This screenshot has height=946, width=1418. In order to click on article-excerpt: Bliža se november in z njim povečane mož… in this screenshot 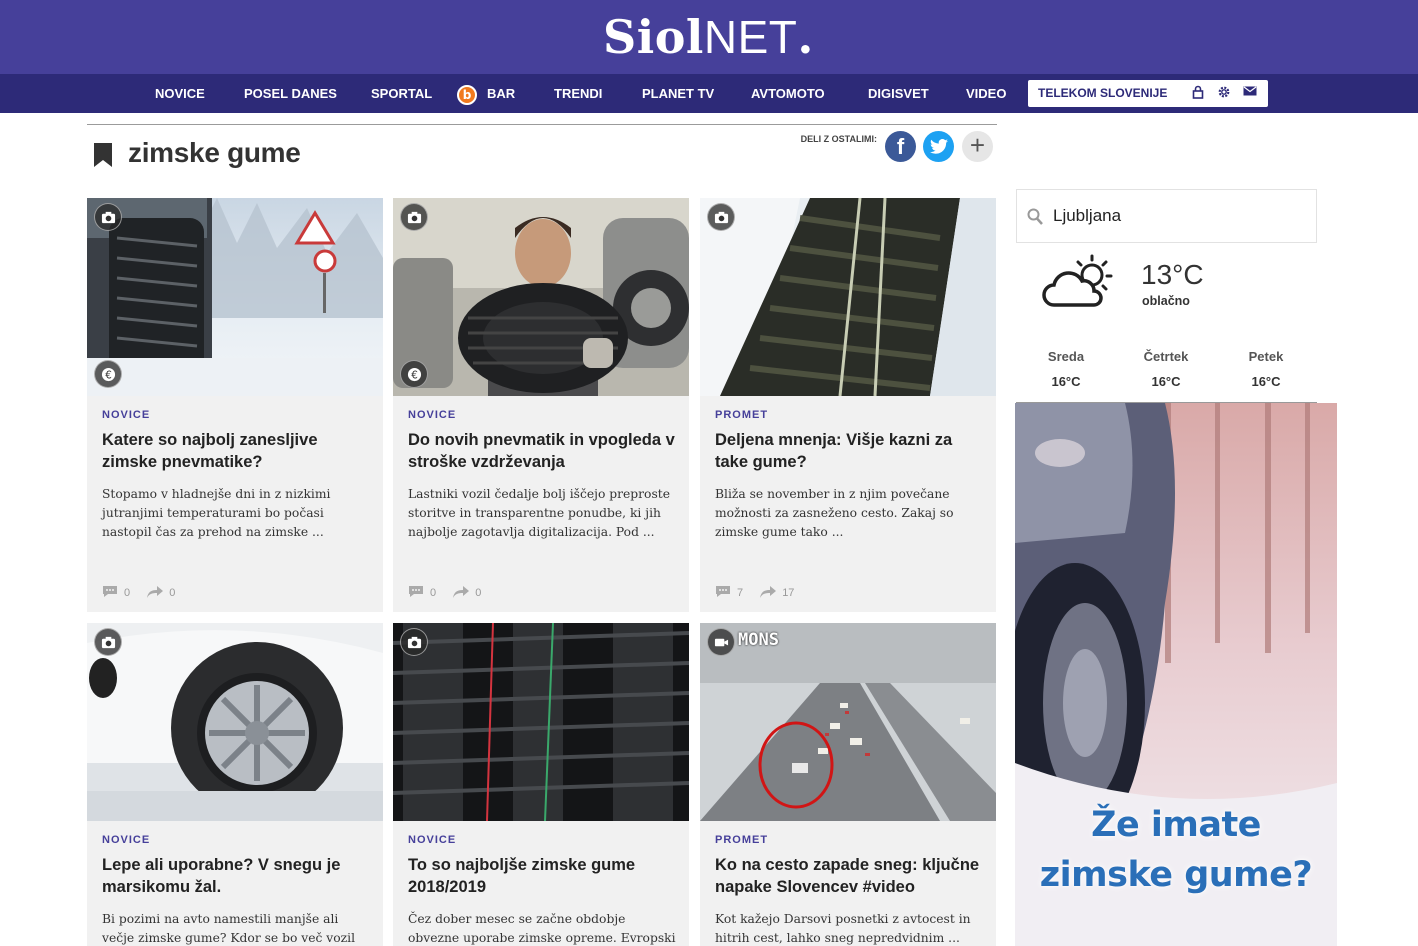, I will do `click(834, 513)`.